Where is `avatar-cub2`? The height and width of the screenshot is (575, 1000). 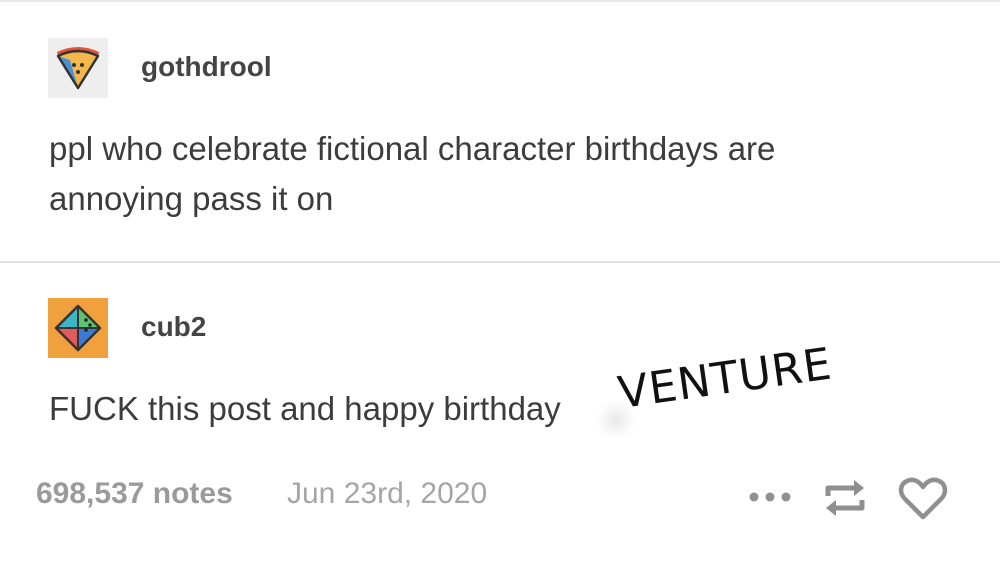 avatar-cub2 is located at coordinates (78, 328).